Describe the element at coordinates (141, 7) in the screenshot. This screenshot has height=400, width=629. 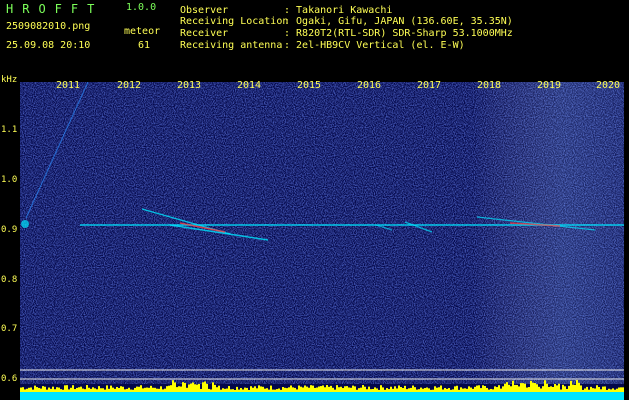
I see `header-version: 1.0.0` at that location.